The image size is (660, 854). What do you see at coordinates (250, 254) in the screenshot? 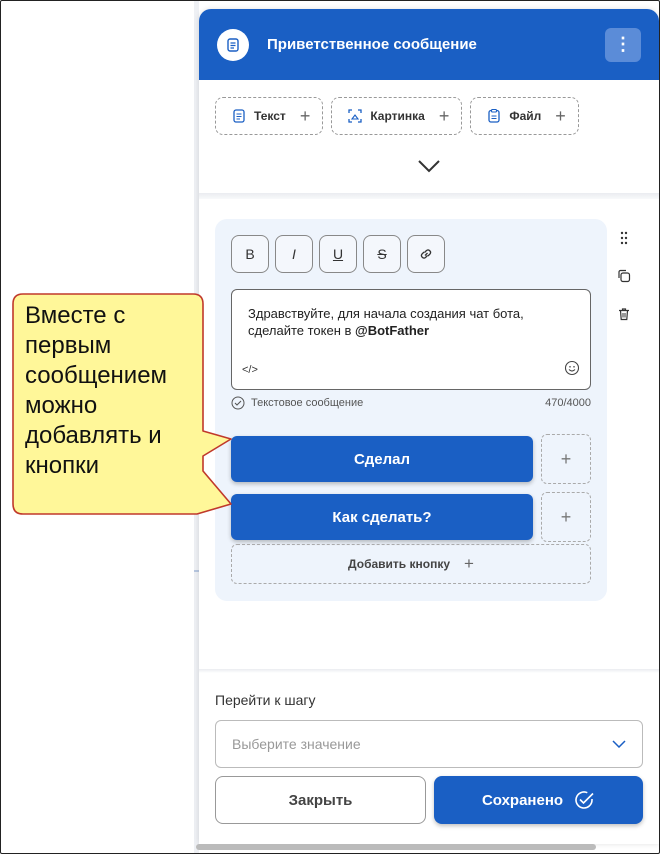
I see `bold-button: B` at bounding box center [250, 254].